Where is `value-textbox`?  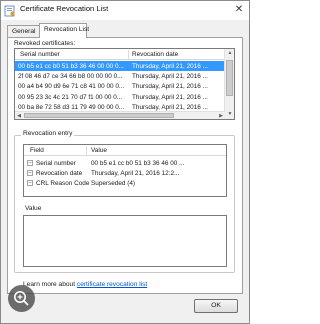
value-textbox is located at coordinates (125, 241).